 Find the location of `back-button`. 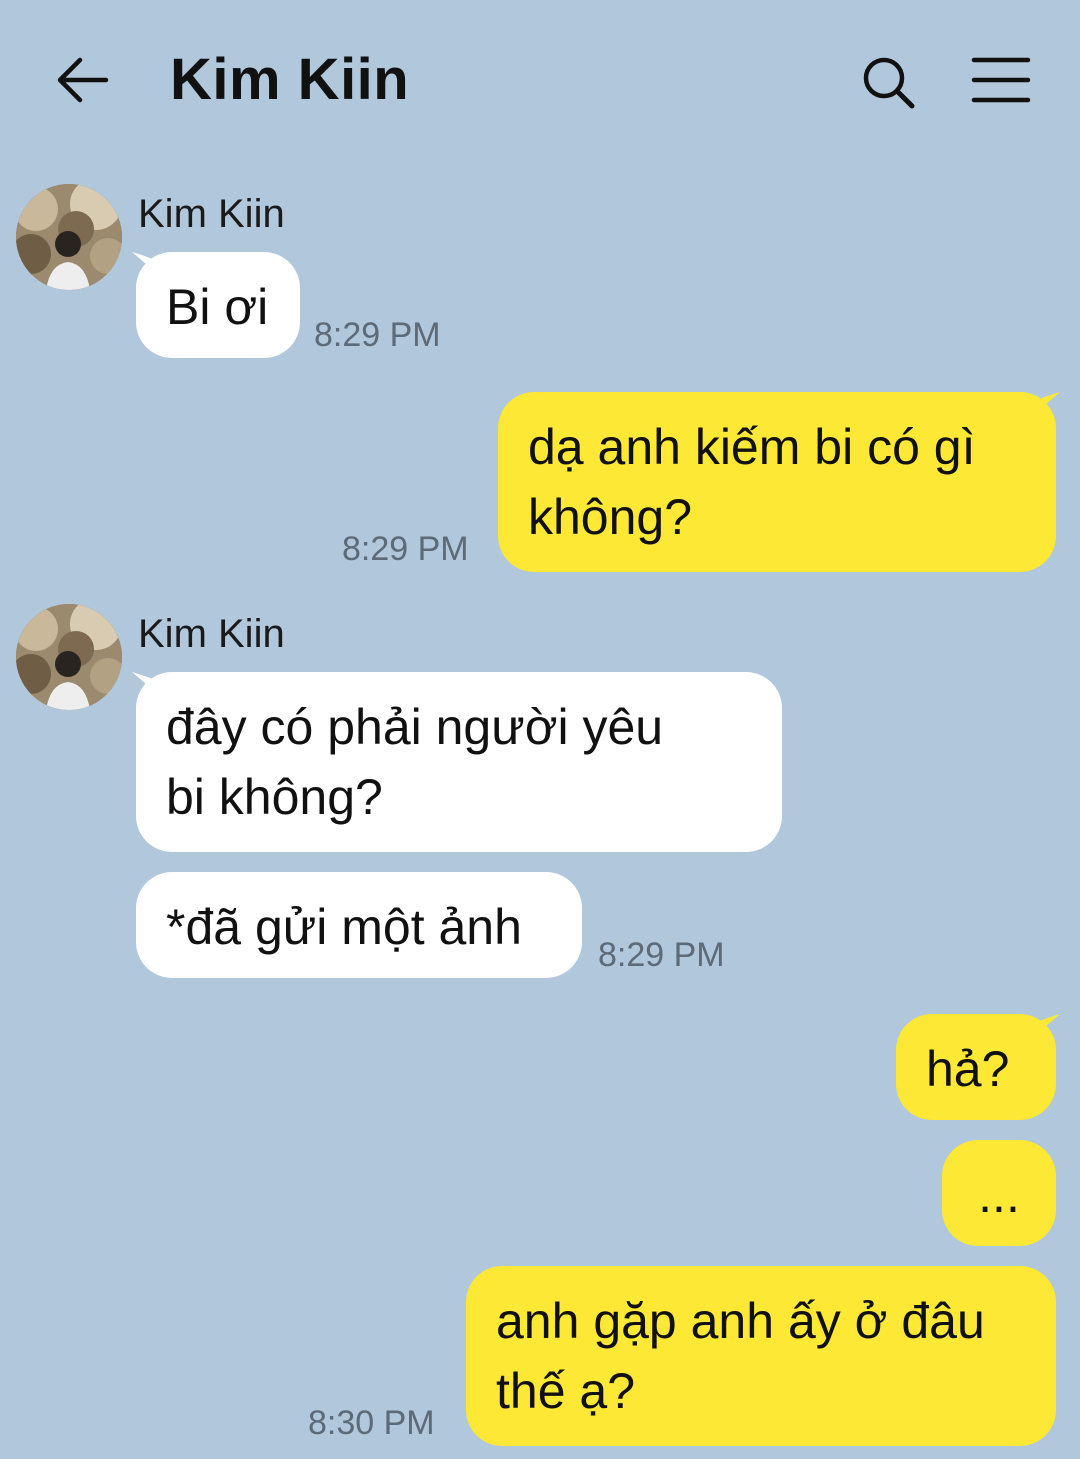

back-button is located at coordinates (82, 80).